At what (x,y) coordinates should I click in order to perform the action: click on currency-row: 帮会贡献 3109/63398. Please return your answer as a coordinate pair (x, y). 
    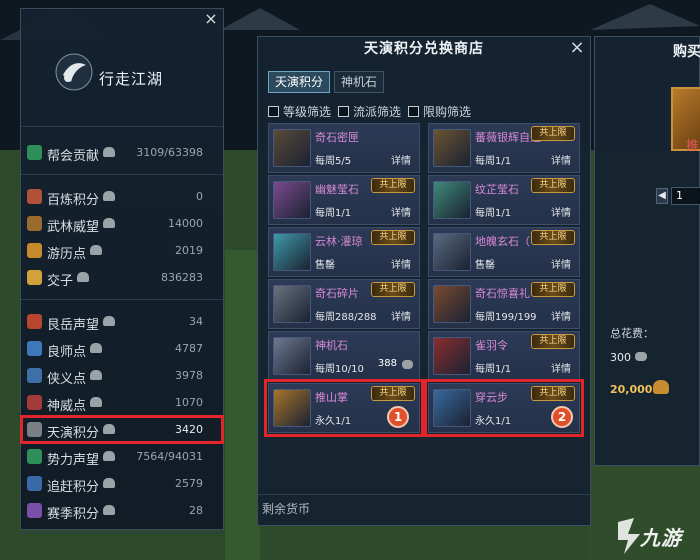
    Looking at the image, I should click on (122, 152).